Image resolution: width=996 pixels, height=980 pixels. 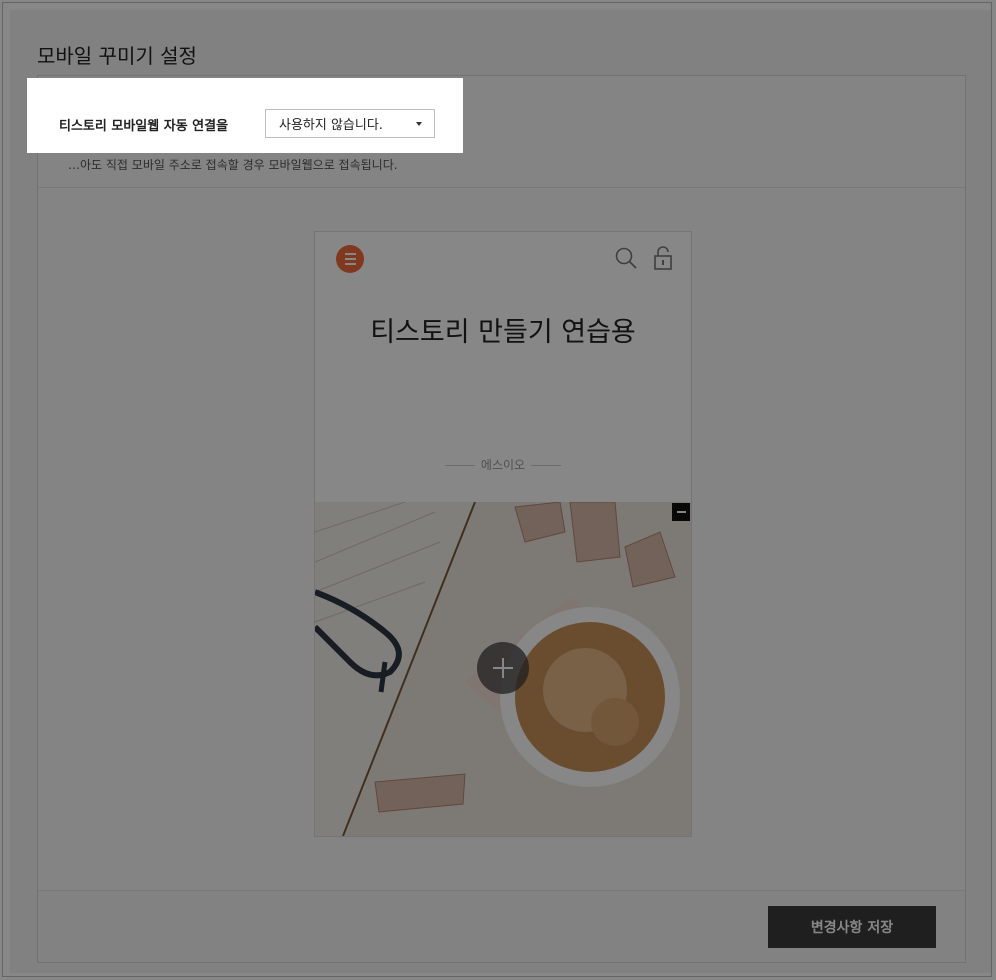 What do you see at coordinates (626, 258) in the screenshot?
I see `search-icon` at bounding box center [626, 258].